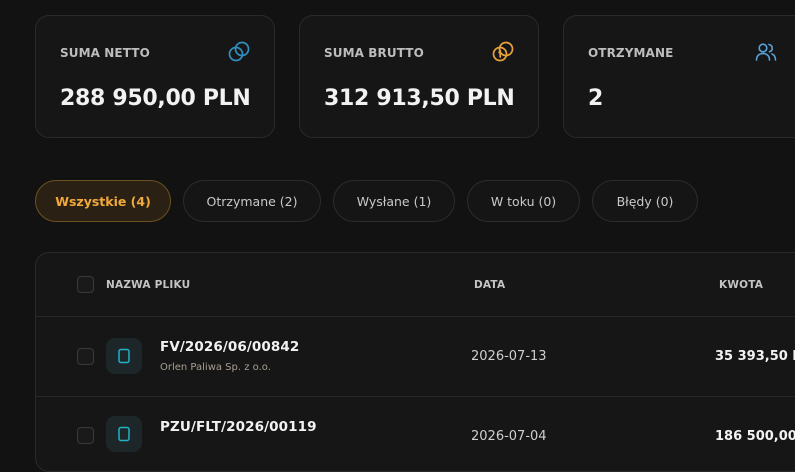  Describe the element at coordinates (741, 285) in the screenshot. I see `column-header-amount: KWOTA` at that location.